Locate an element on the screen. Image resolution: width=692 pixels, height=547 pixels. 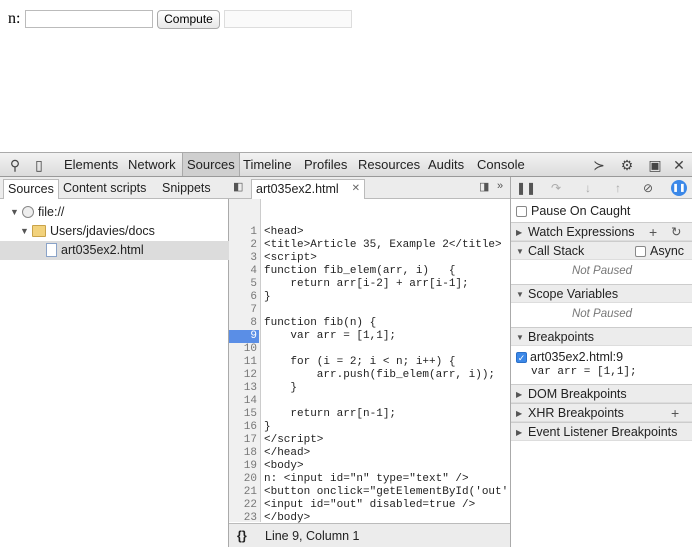
line-number: 17 is located at coordinates (243, 440).